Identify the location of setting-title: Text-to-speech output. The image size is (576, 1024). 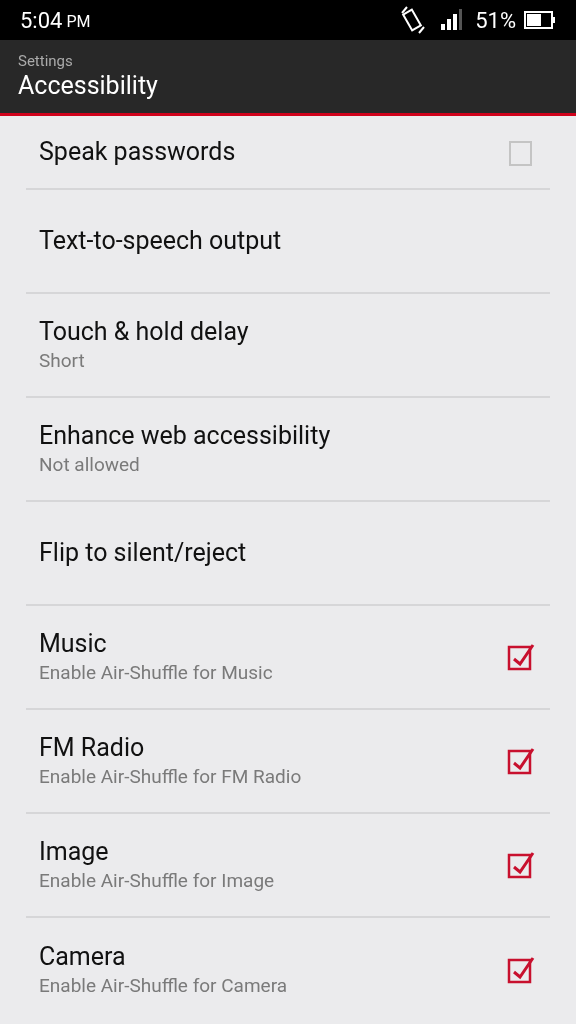
(161, 241).